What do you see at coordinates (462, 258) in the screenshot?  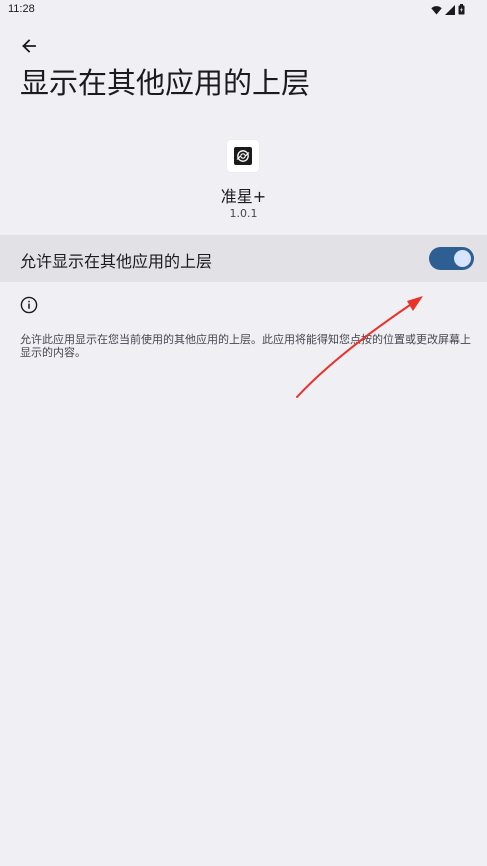 I see `toggle-thumb` at bounding box center [462, 258].